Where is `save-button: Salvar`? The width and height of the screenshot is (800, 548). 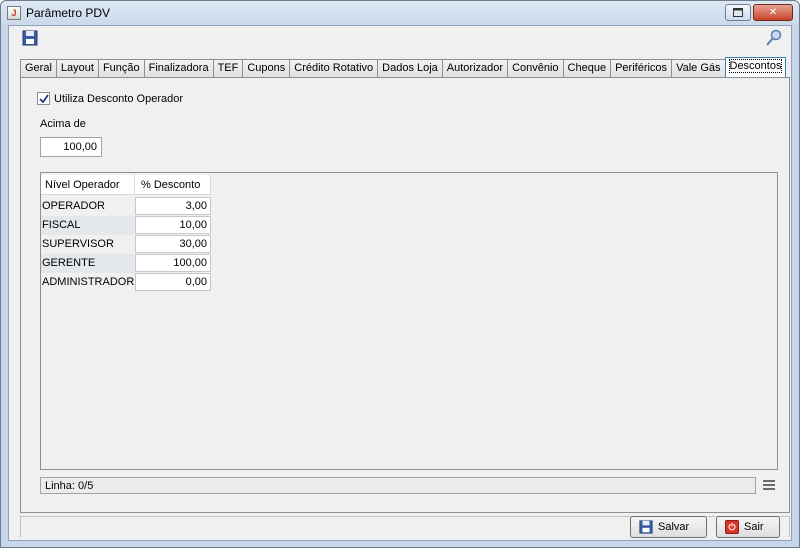
save-button: Salvar is located at coordinates (668, 527).